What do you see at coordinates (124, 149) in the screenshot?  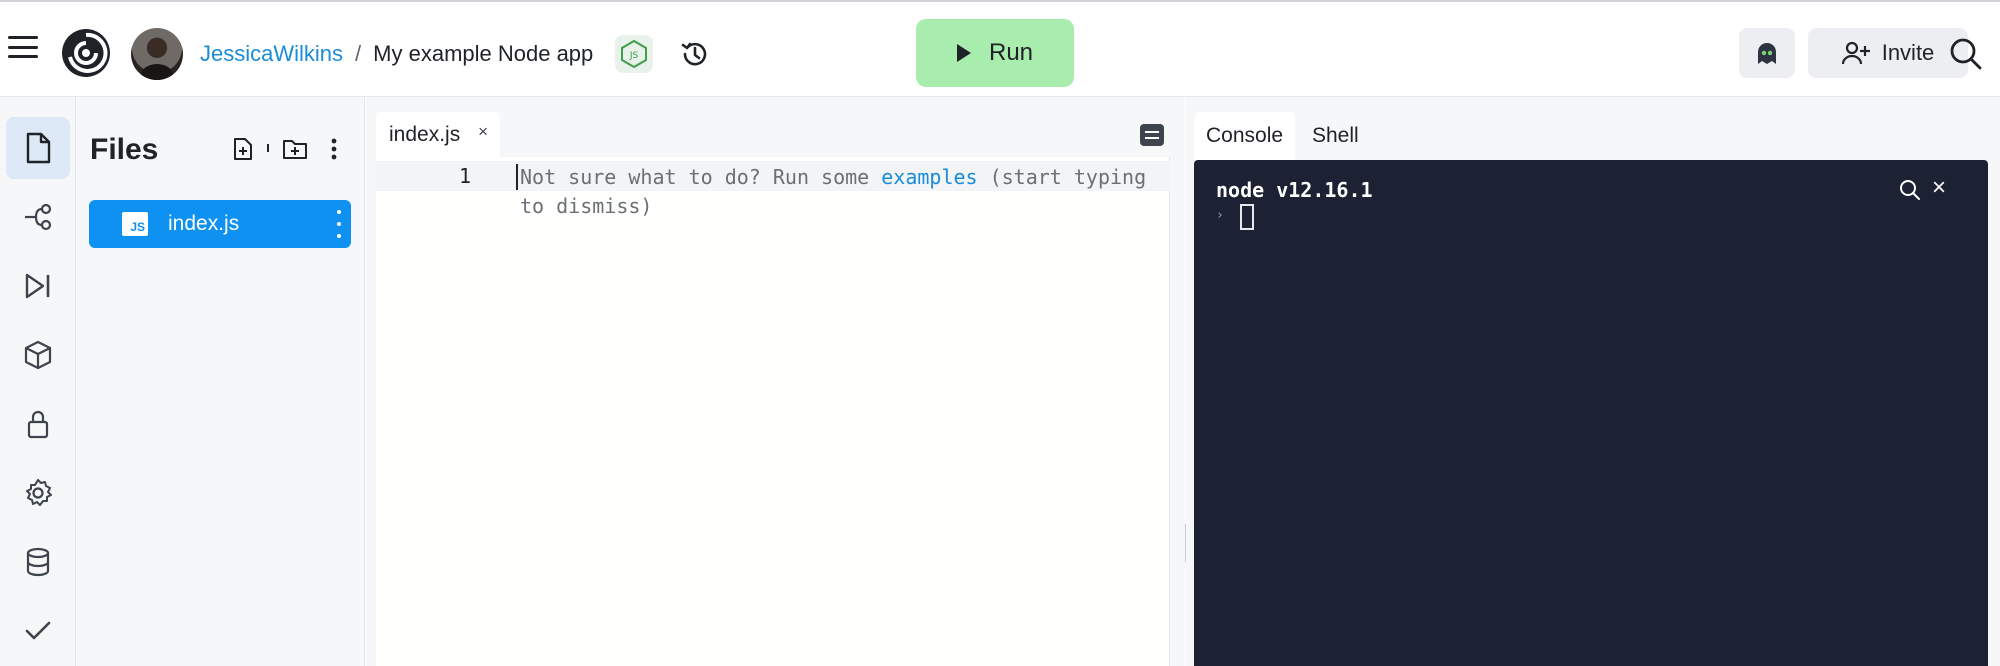 I see `files-panel-title: Files` at bounding box center [124, 149].